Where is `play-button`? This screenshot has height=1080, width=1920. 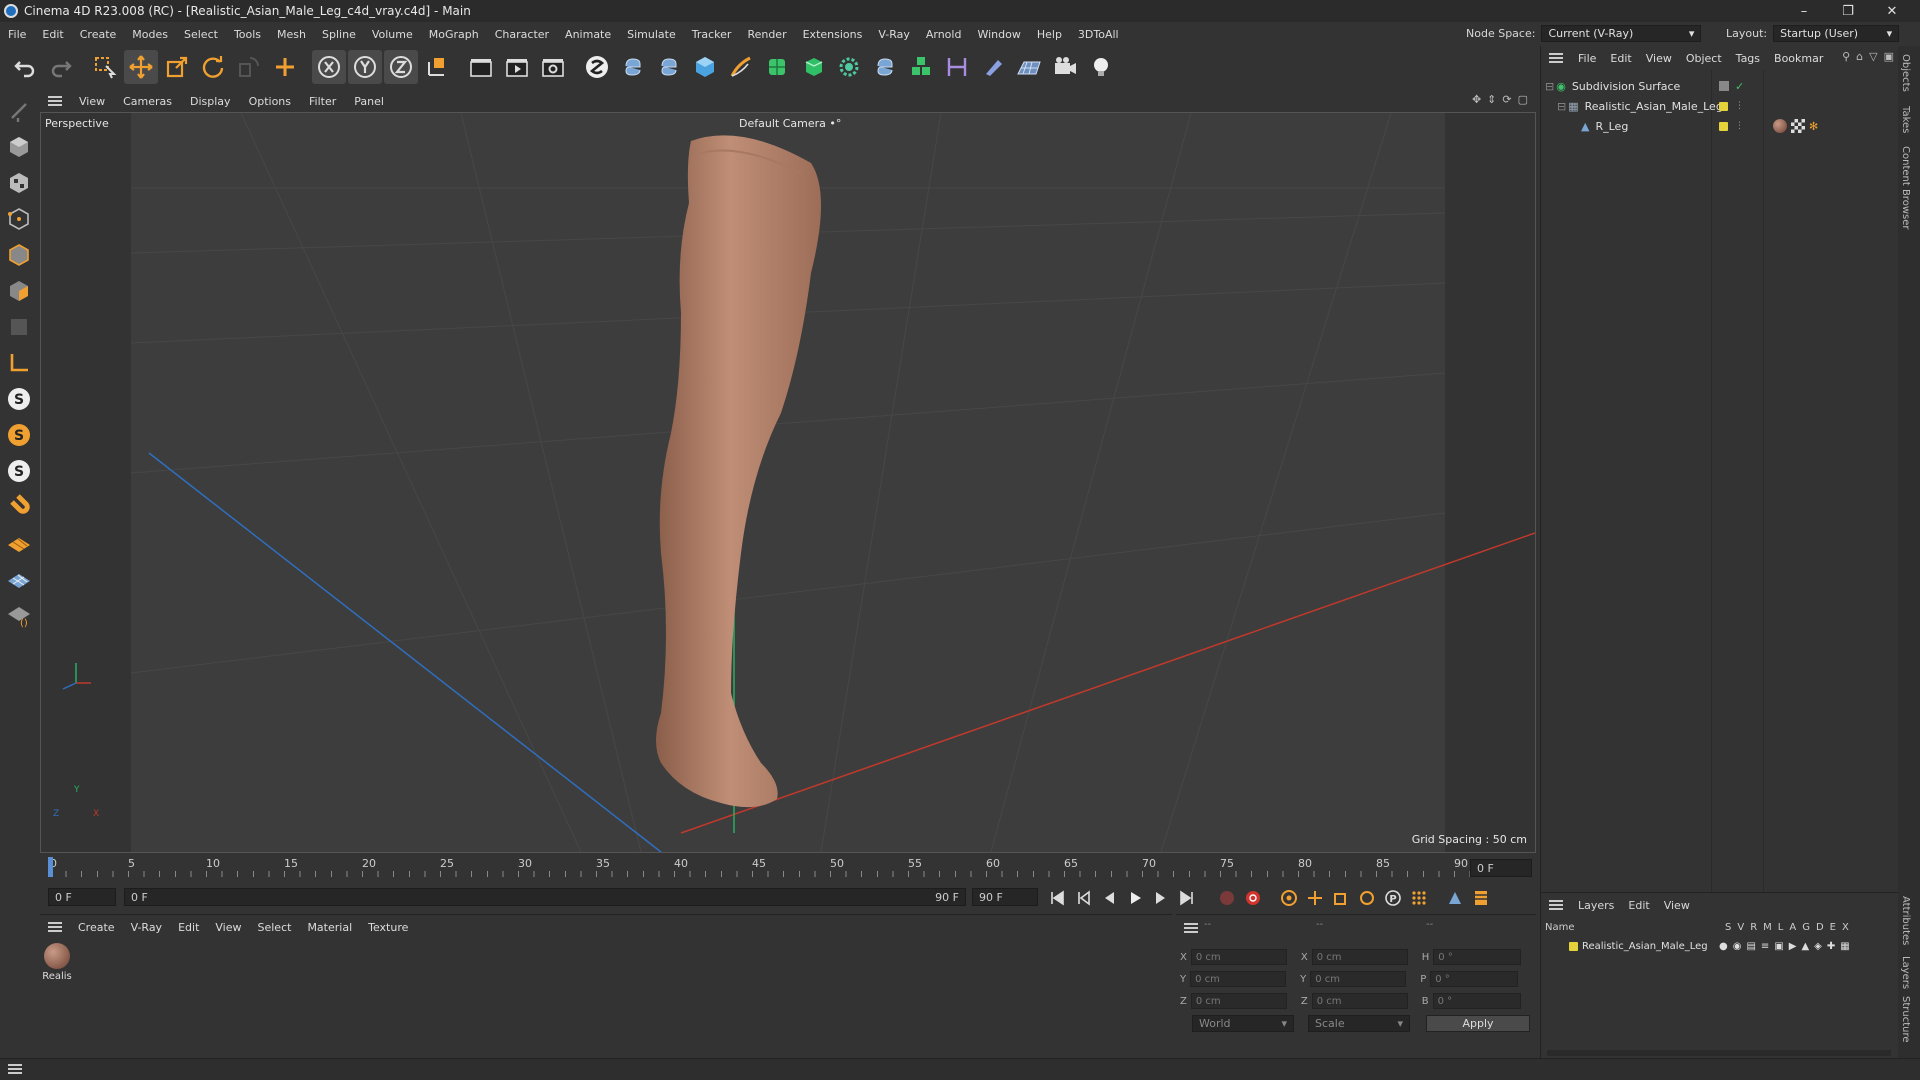 play-button is located at coordinates (1135, 898).